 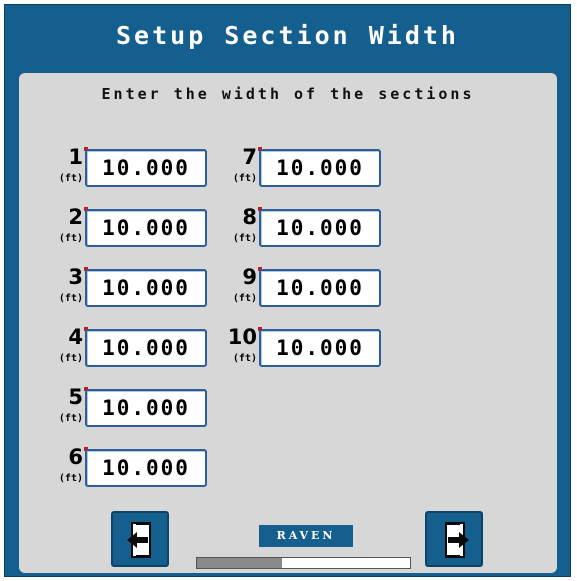 I want to click on section-number-label: 9, so click(x=252, y=277).